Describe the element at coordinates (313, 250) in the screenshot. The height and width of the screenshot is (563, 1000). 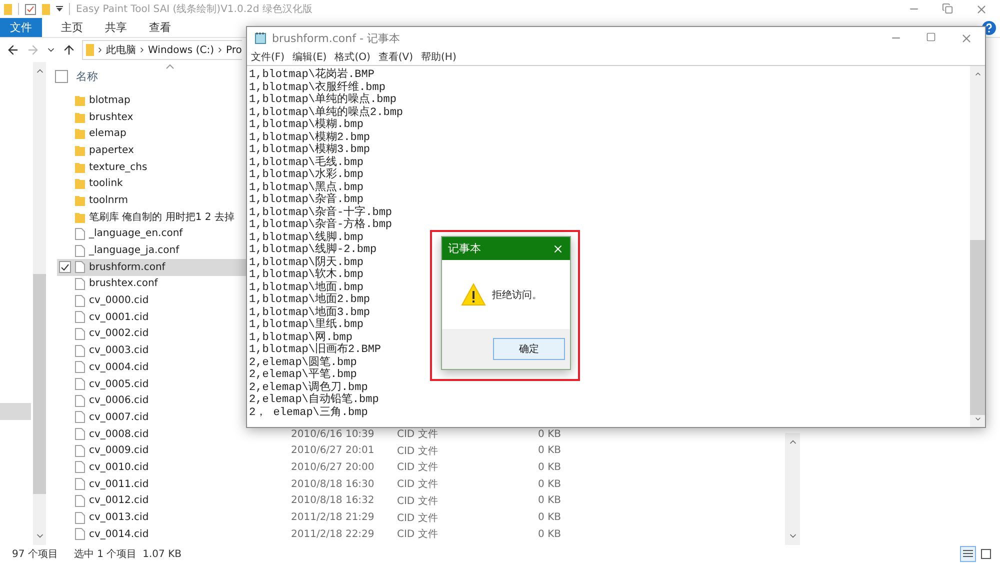
I see `text-line: 1,blotmap\线脚-2.bmp` at that location.